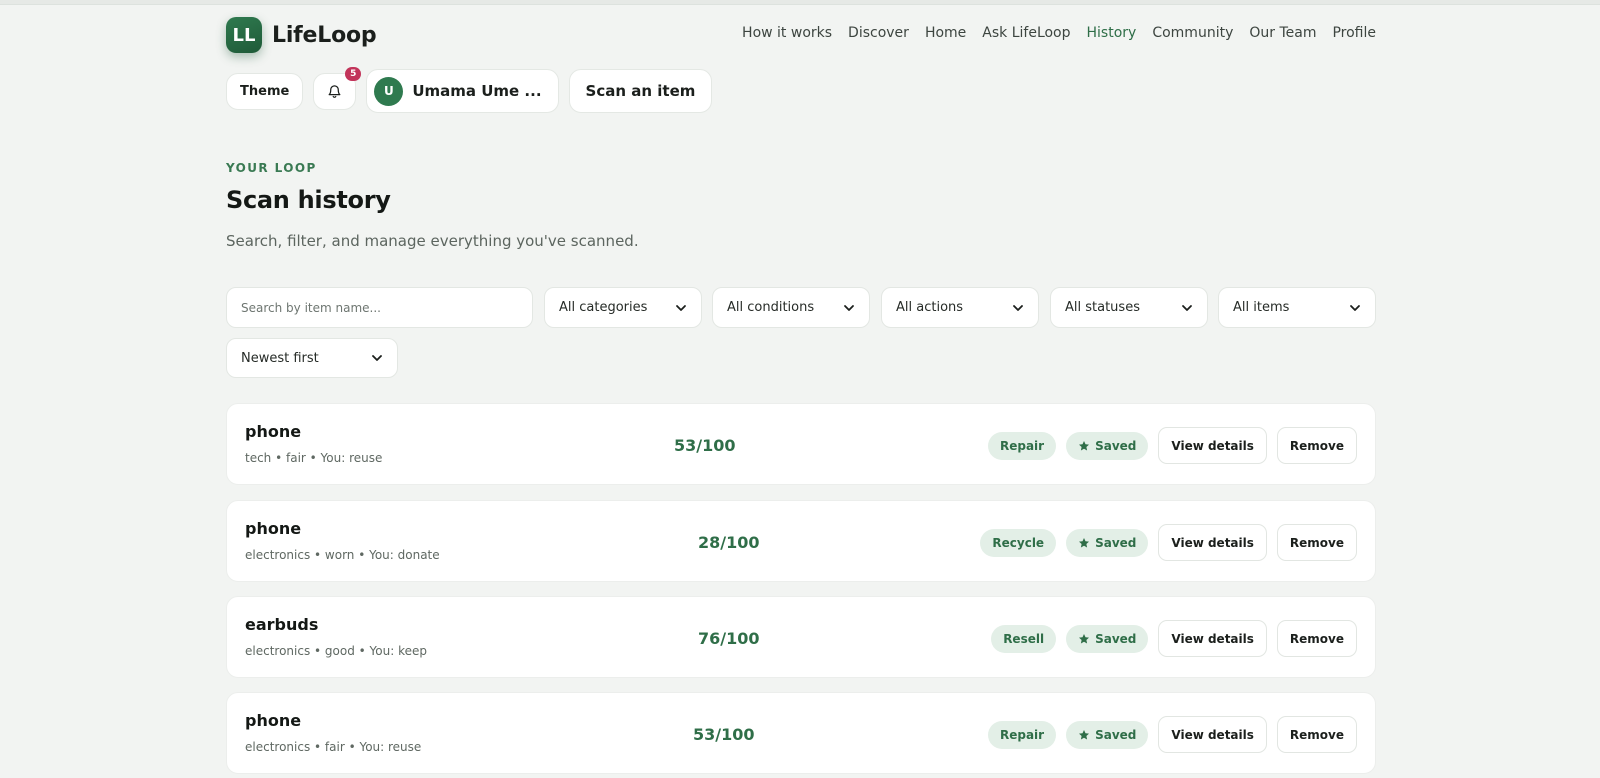 The image size is (1600, 778). I want to click on condition-select-value: All conditions, so click(771, 307).